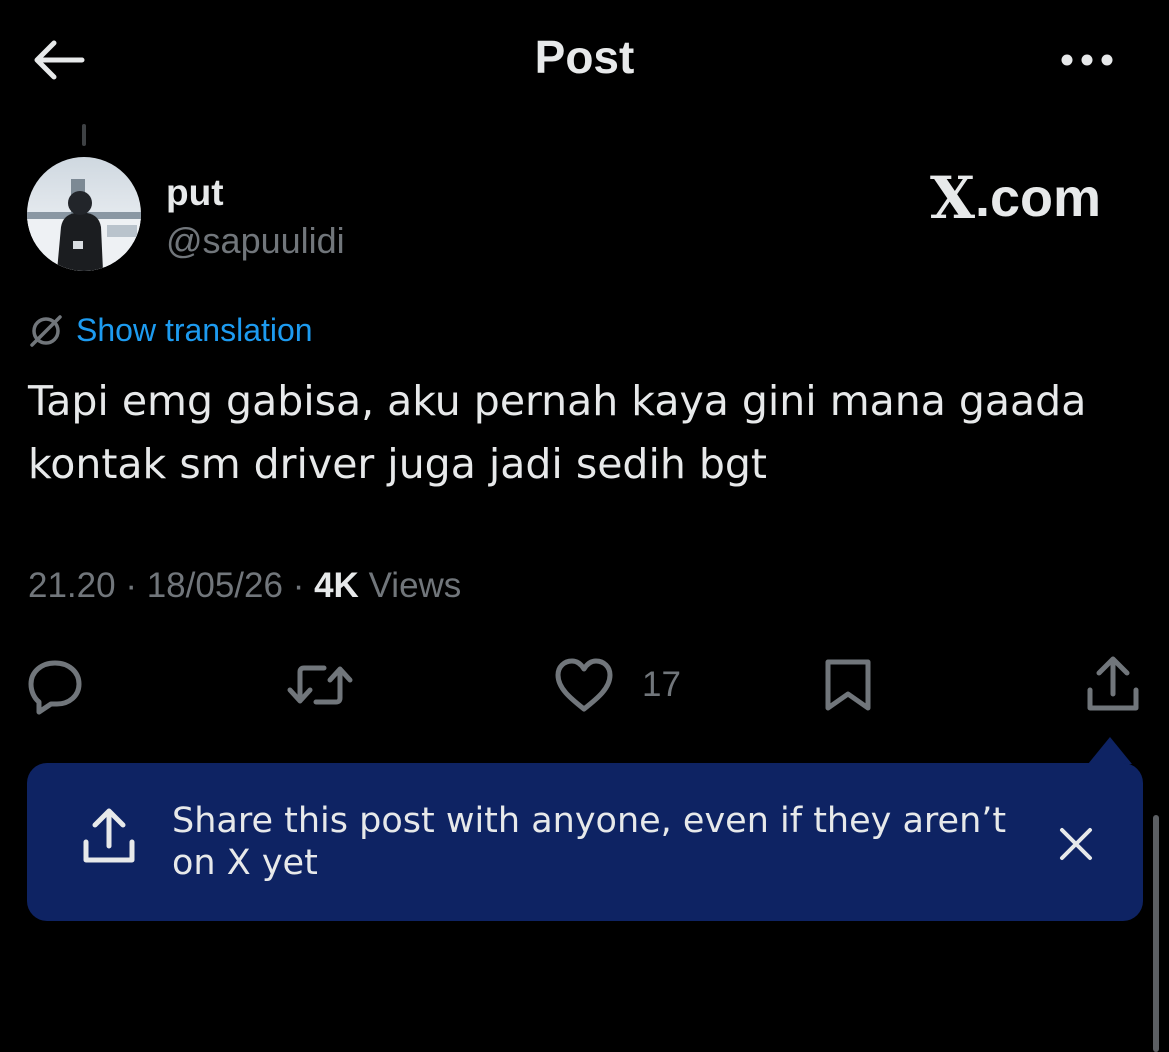 This screenshot has height=1052, width=1169. What do you see at coordinates (194, 330) in the screenshot?
I see `show-translation-link: Show translation` at bounding box center [194, 330].